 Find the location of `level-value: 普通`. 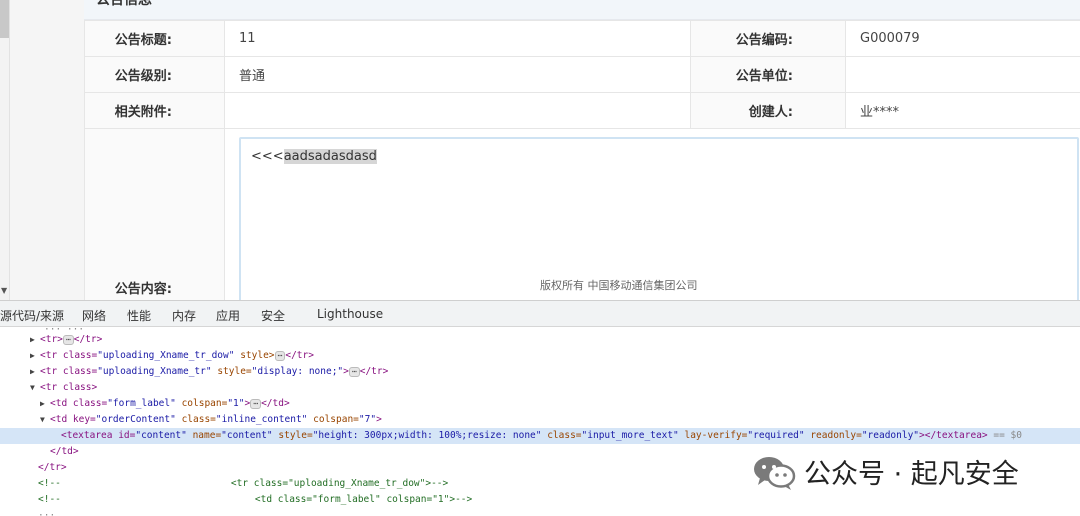

level-value: 普通 is located at coordinates (457, 74).